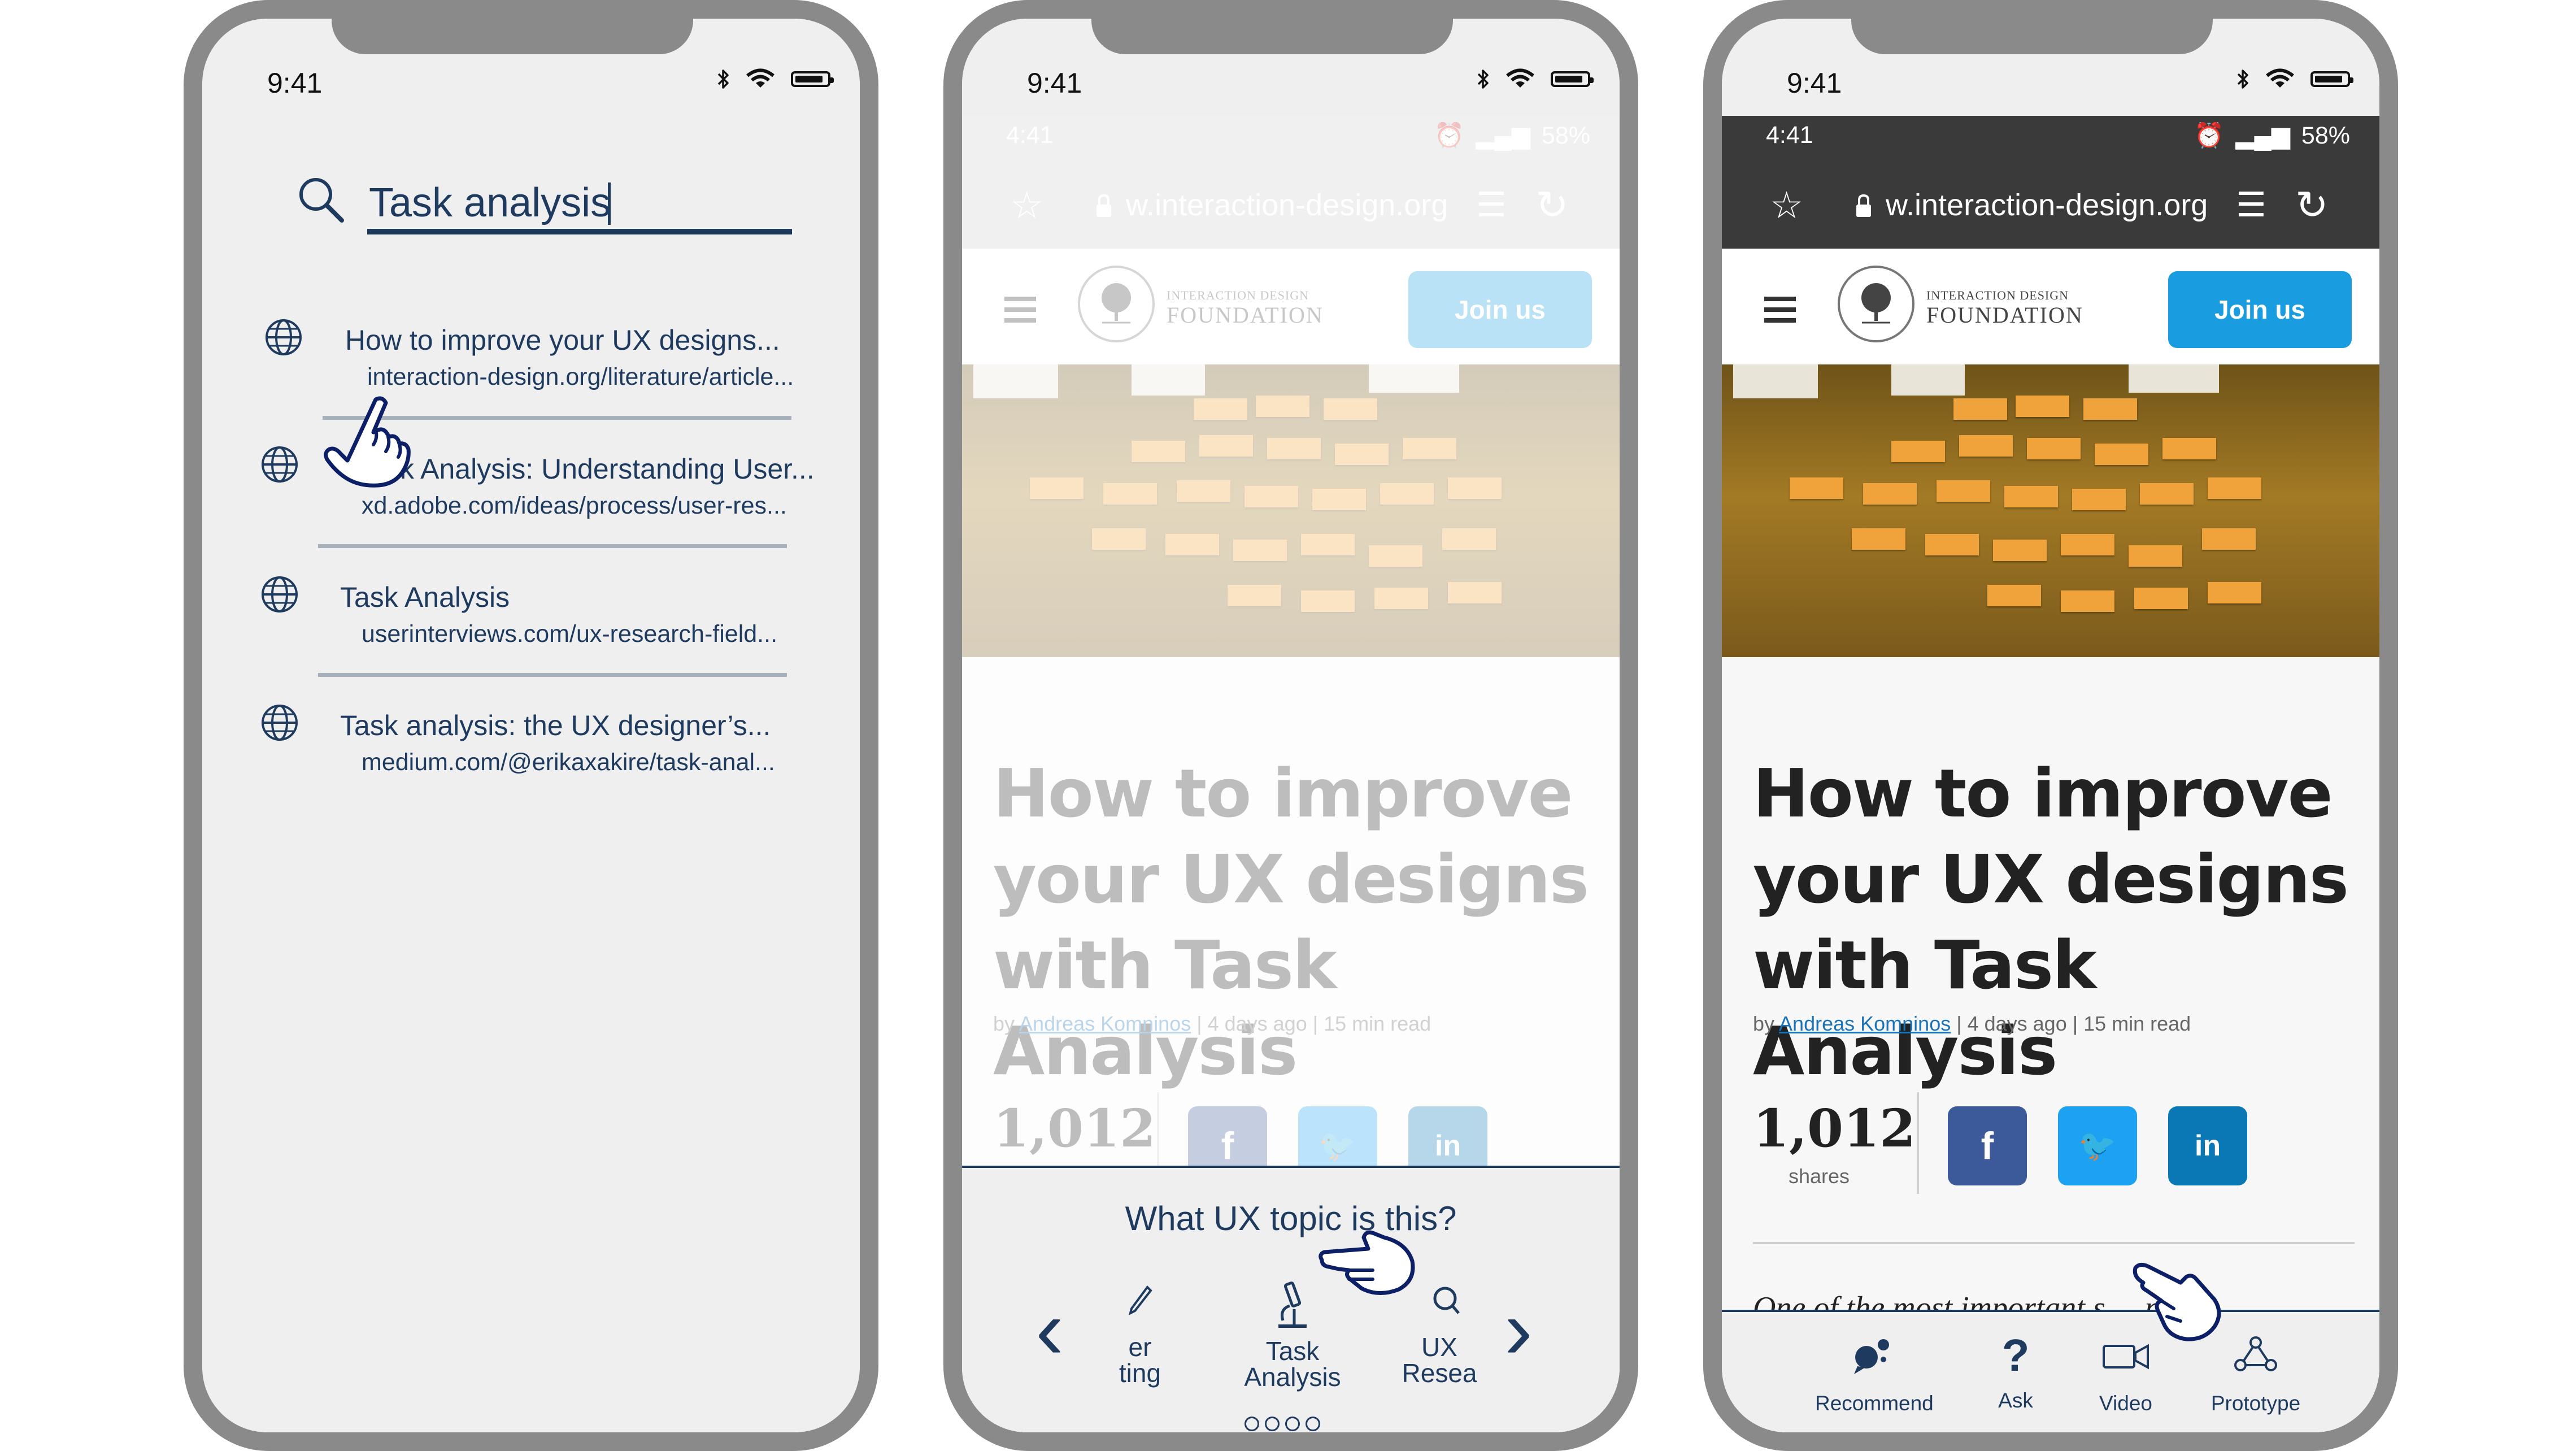 Image resolution: width=2576 pixels, height=1451 pixels. What do you see at coordinates (1439, 1347) in the screenshot?
I see `topic-label: UX` at bounding box center [1439, 1347].